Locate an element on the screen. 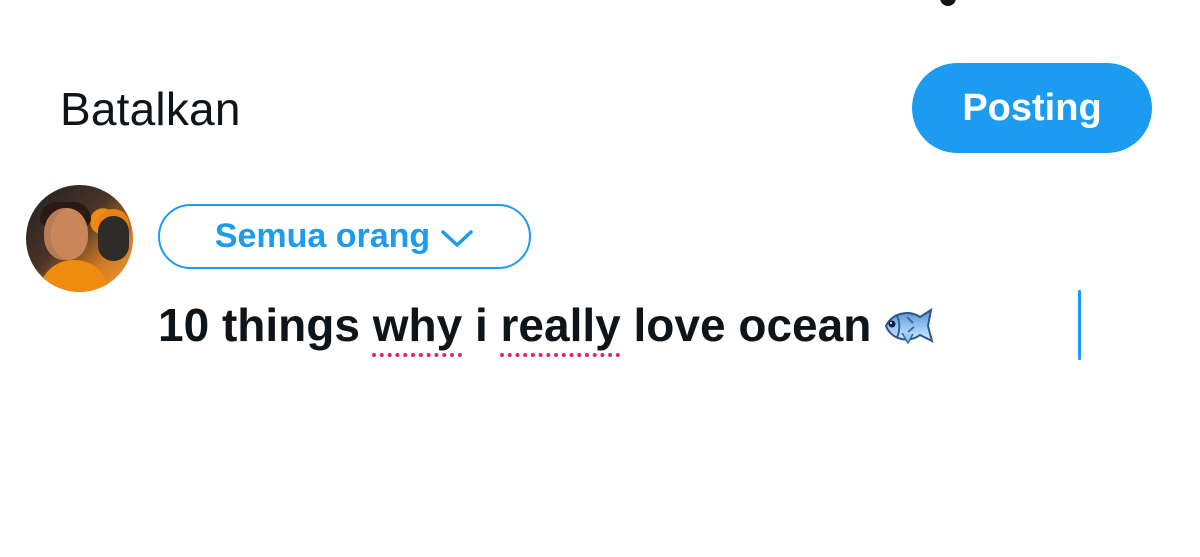 The width and height of the screenshot is (1200, 557). compose-text-segment: 10 things is located at coordinates (265, 325).